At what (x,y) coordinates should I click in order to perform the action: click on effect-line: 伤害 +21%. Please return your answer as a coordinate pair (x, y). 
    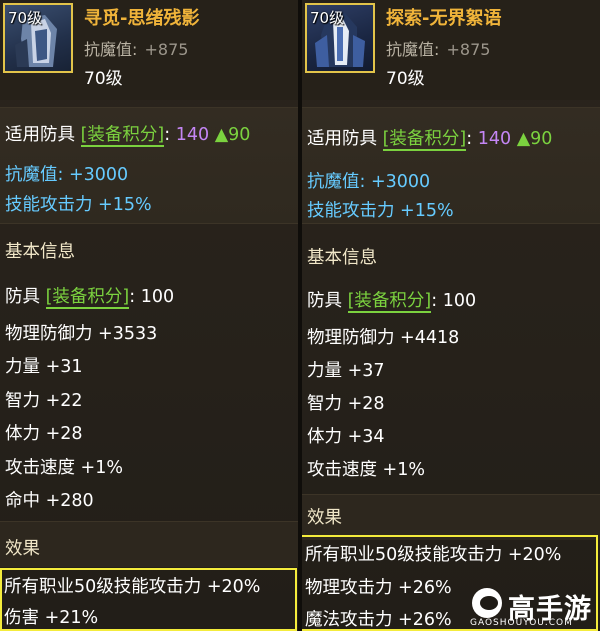
    Looking at the image, I should click on (51, 618).